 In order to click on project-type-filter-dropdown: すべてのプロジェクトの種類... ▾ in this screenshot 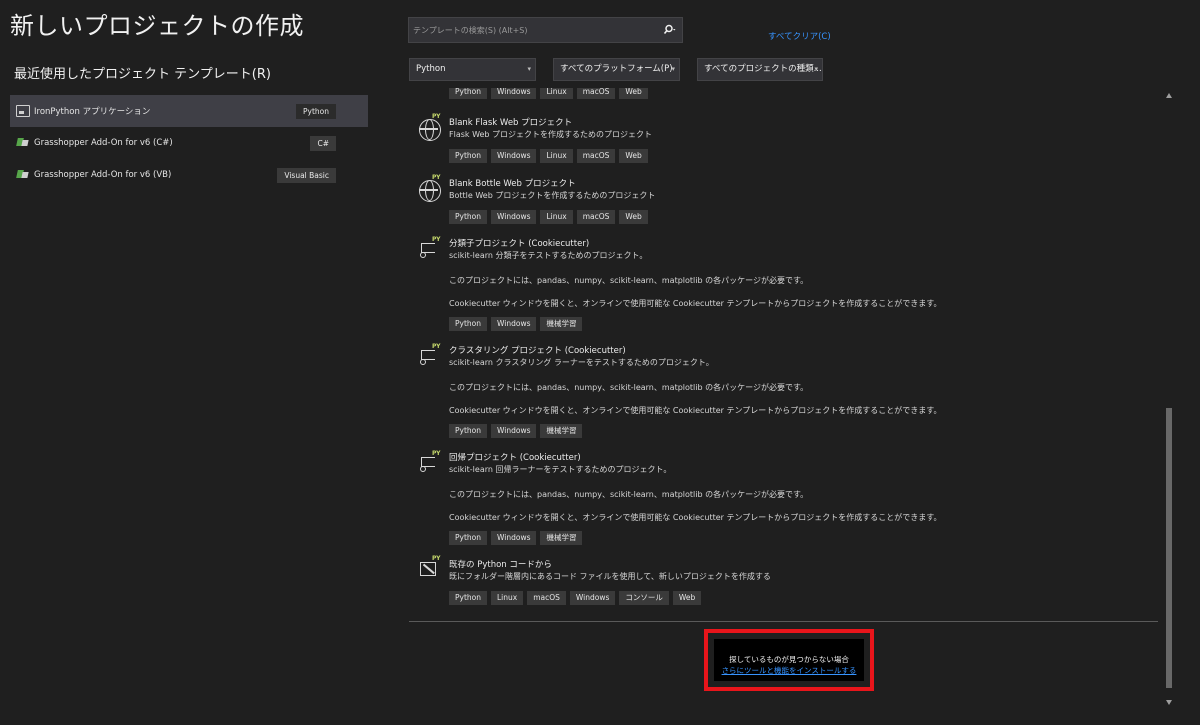, I will do `click(760, 69)`.